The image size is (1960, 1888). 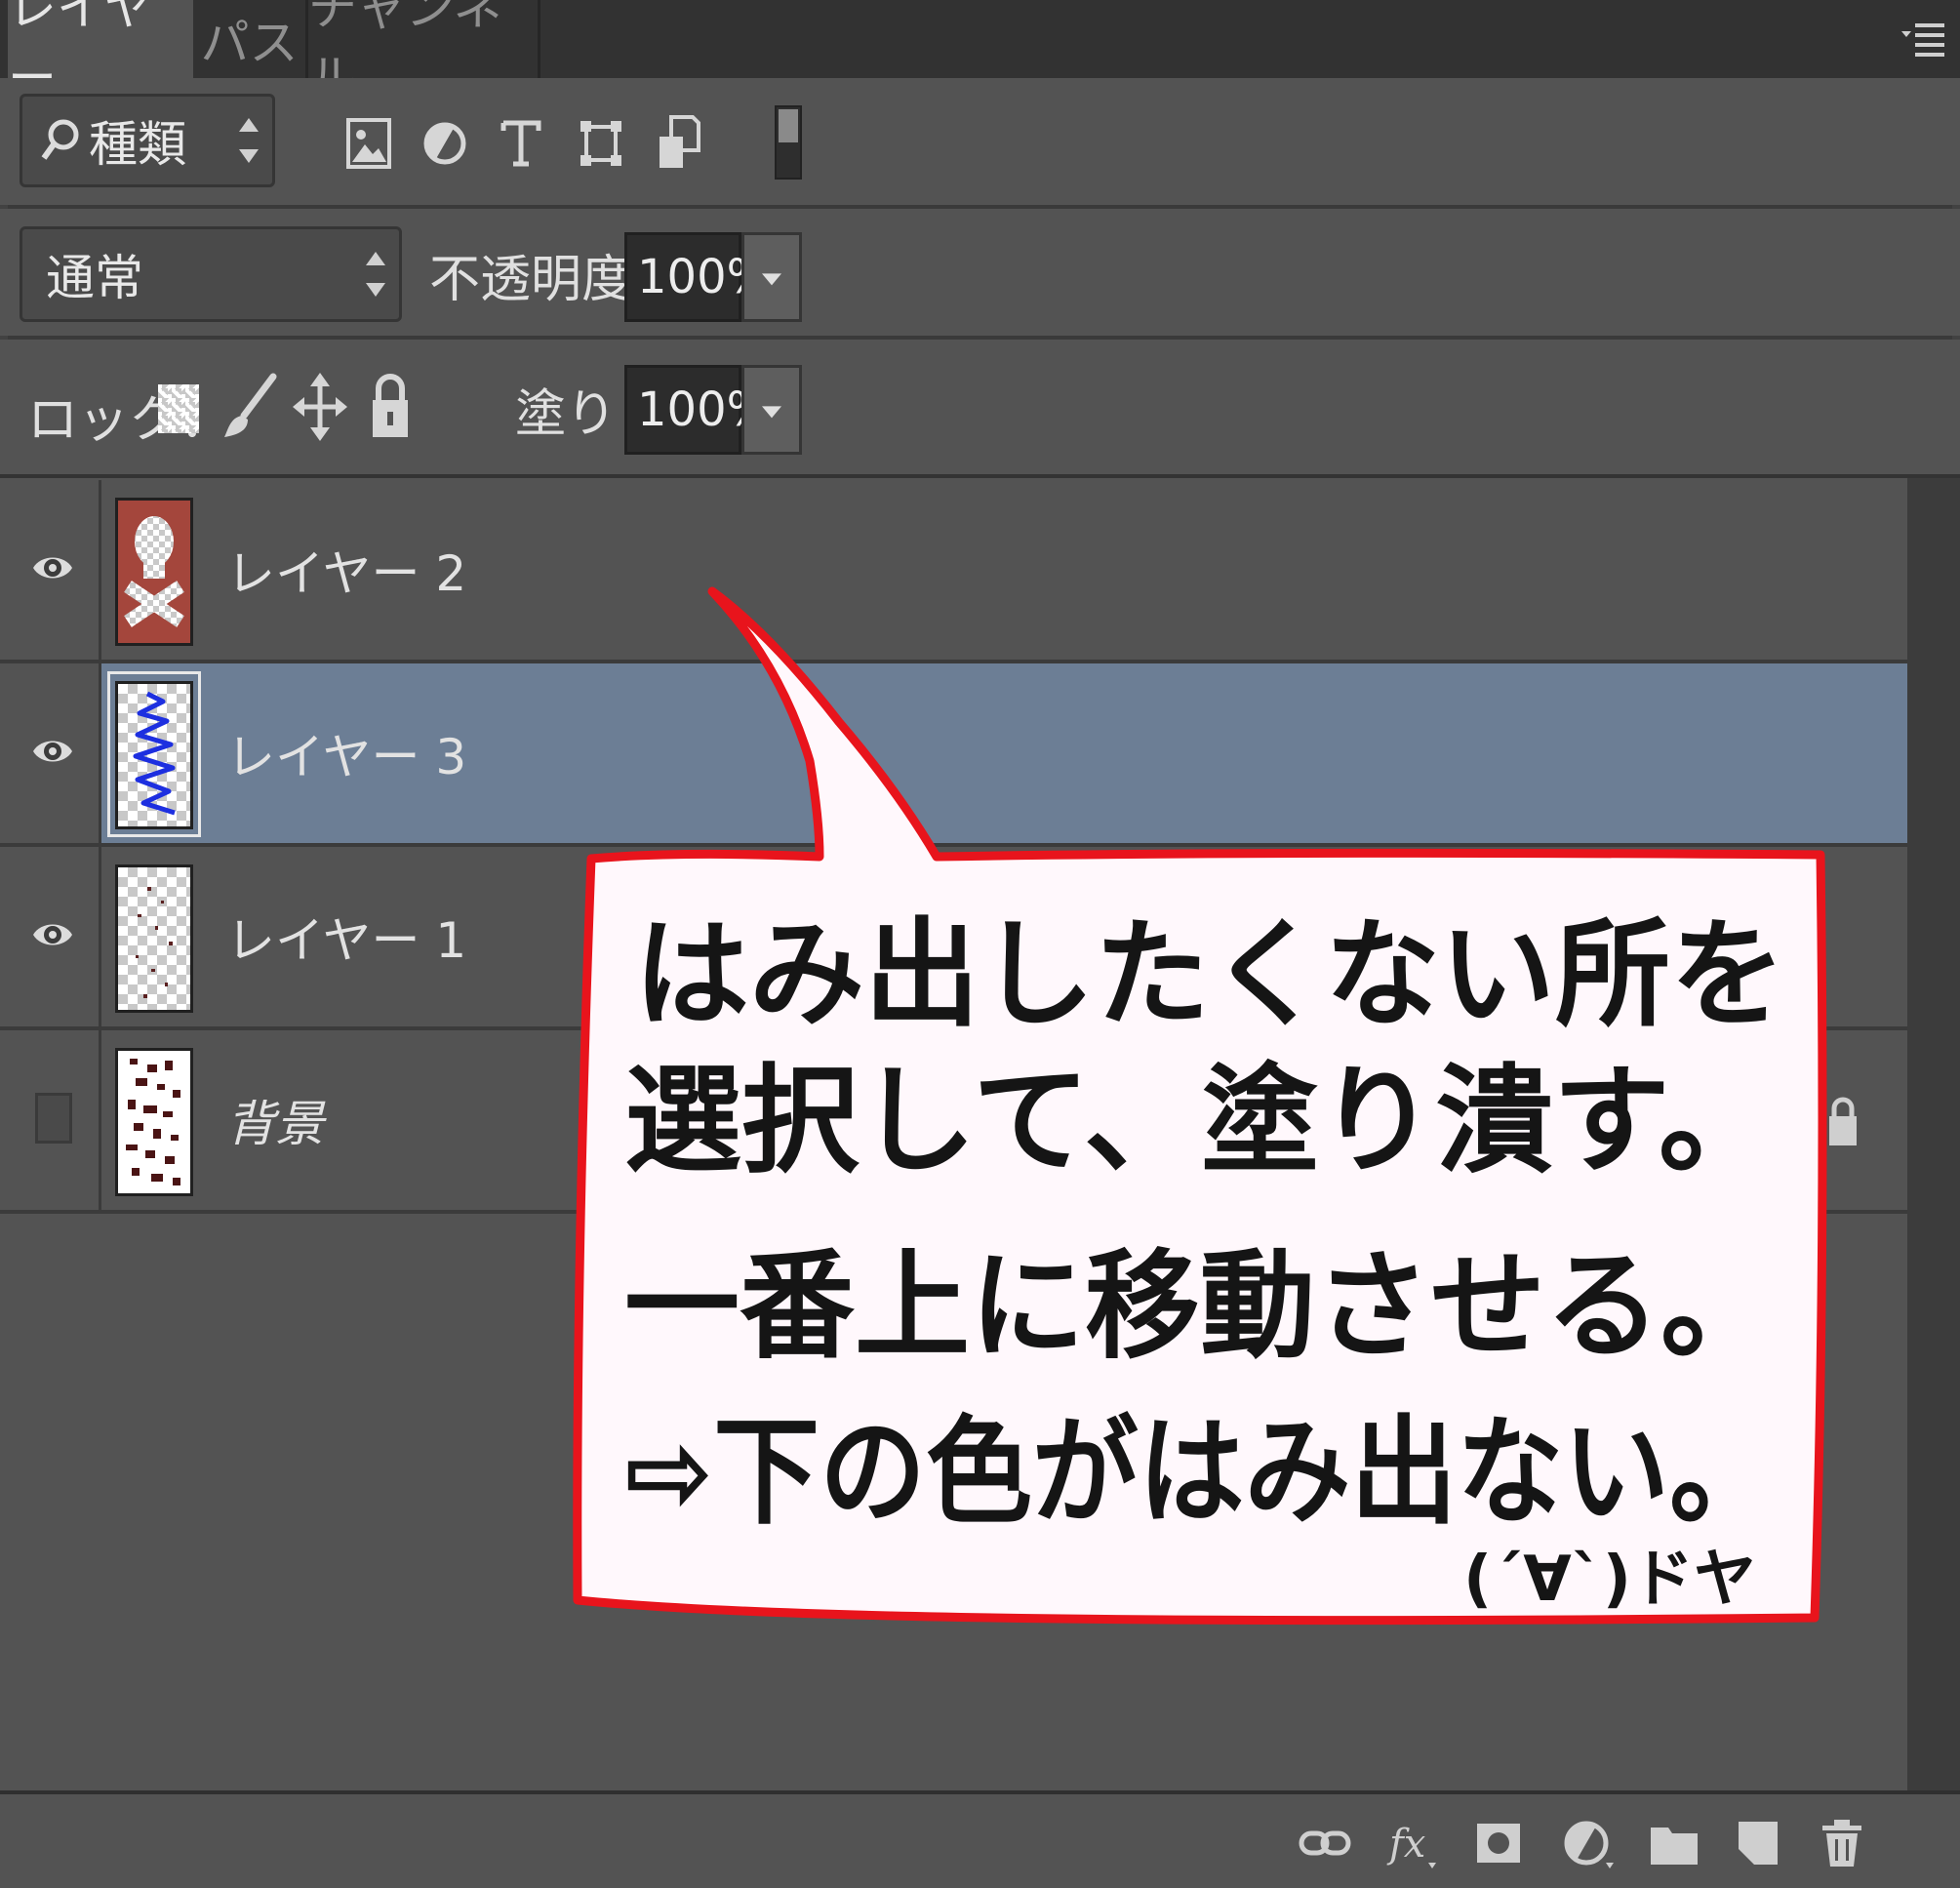 I want to click on tab-layers: レイヤー, so click(x=100, y=53).